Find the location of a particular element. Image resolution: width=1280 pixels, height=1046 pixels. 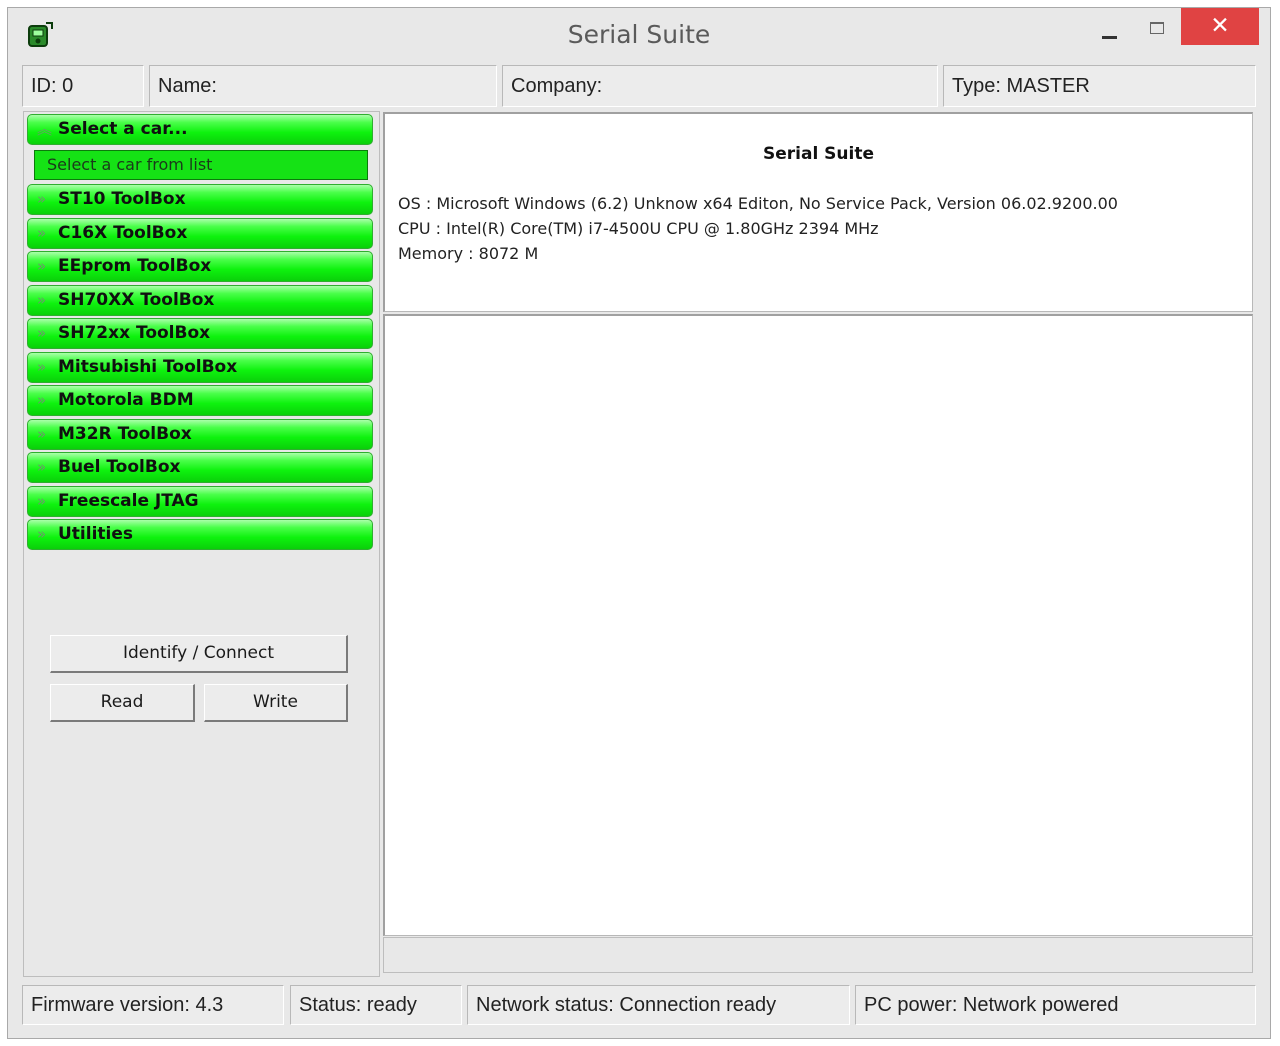

toolbox-st10: » ST10 ToolBox is located at coordinates (200, 199).